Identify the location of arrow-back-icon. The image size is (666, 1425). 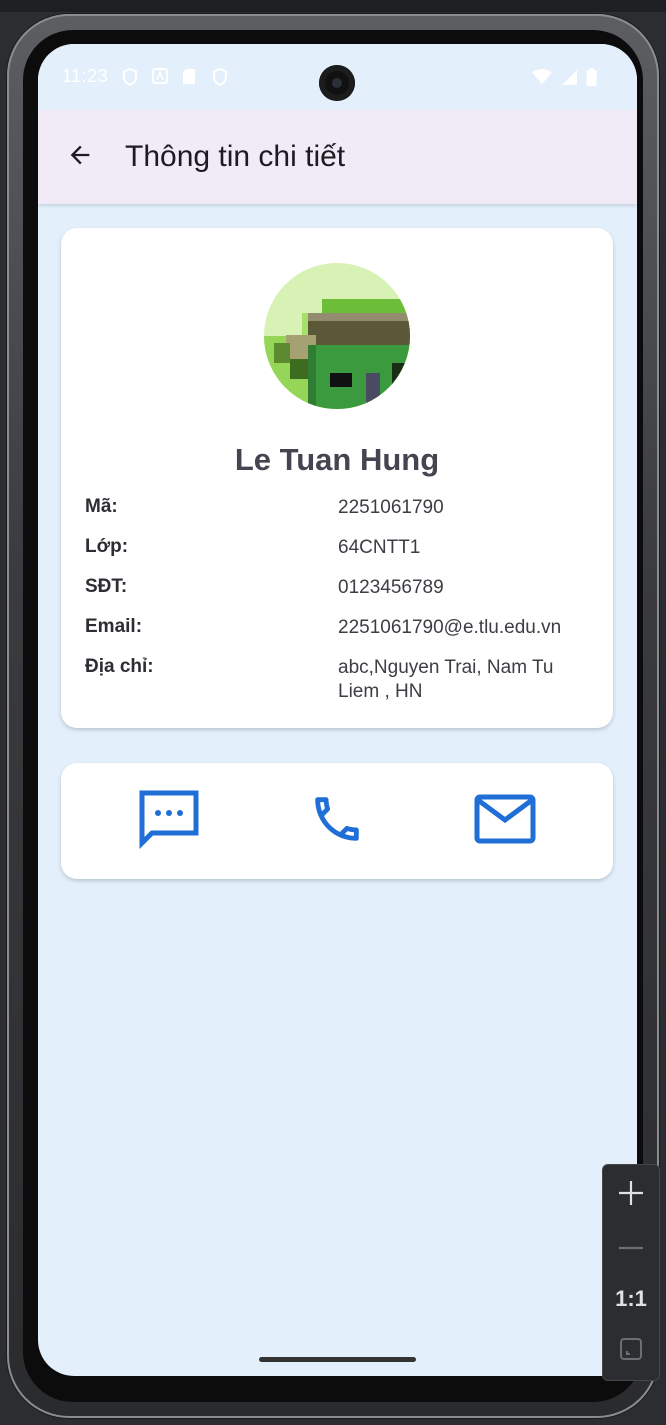
(80, 157).